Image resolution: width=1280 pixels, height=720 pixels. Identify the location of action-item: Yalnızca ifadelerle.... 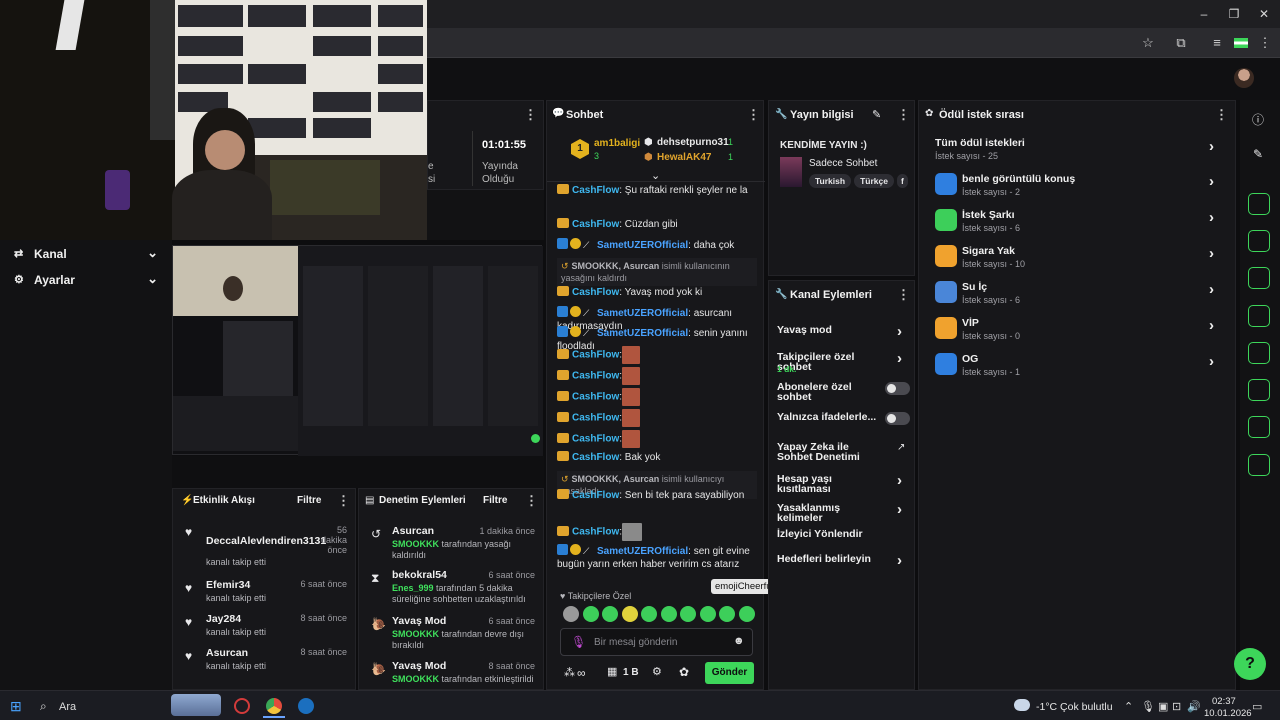
(842, 420).